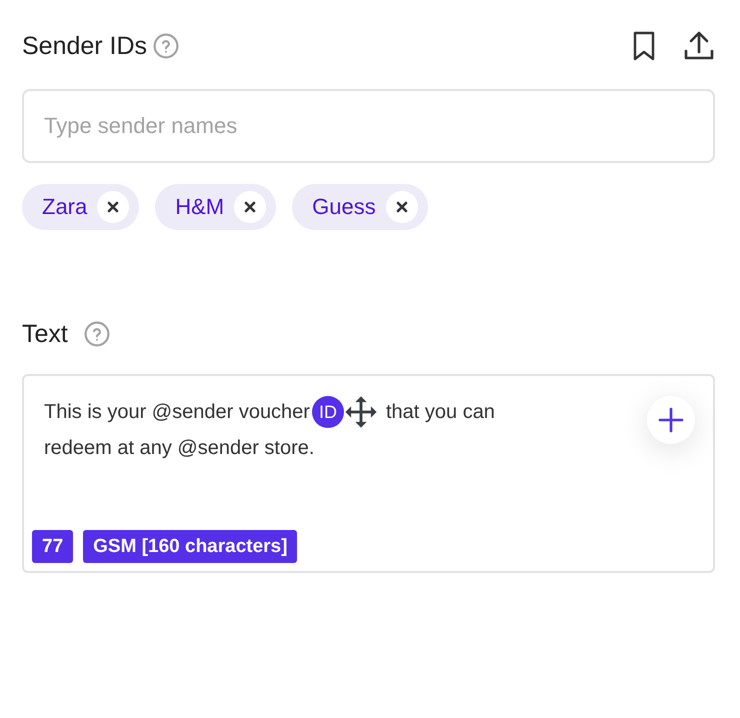  What do you see at coordinates (440, 412) in the screenshot?
I see `message-text: that you can` at bounding box center [440, 412].